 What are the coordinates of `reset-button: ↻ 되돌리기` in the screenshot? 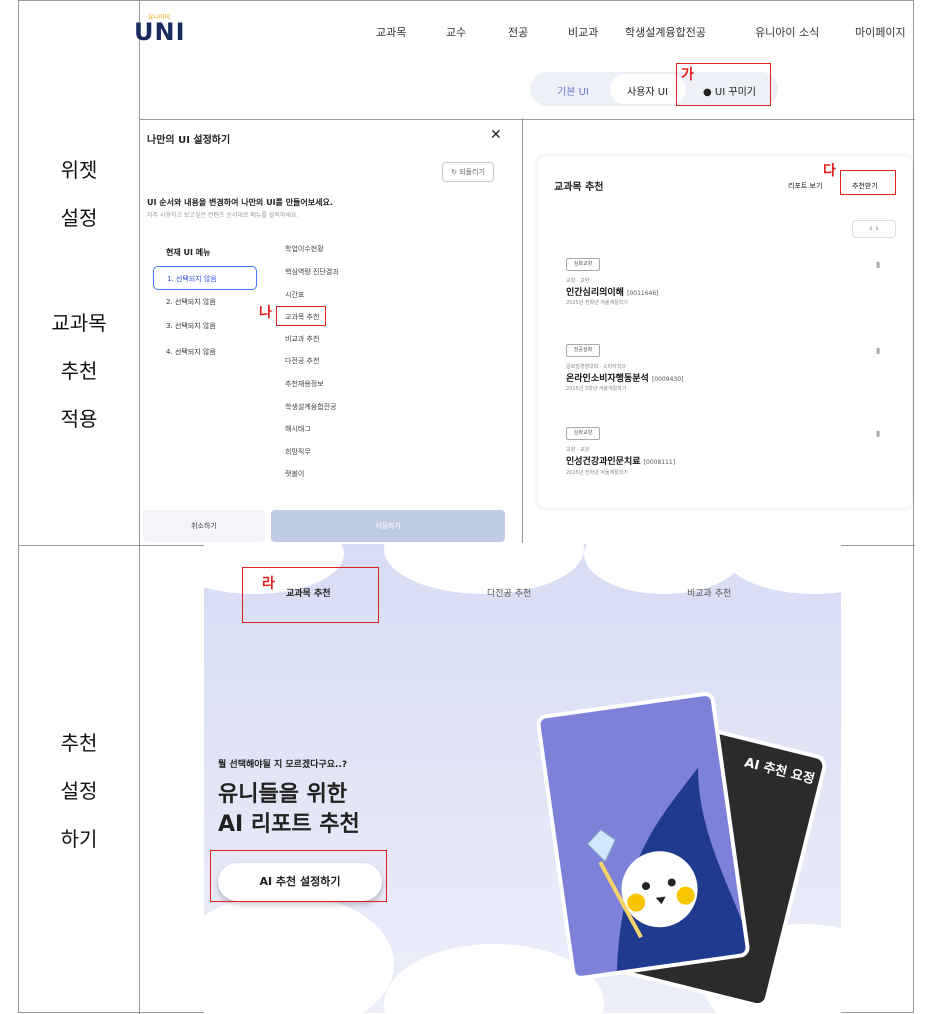 It's located at (468, 172).